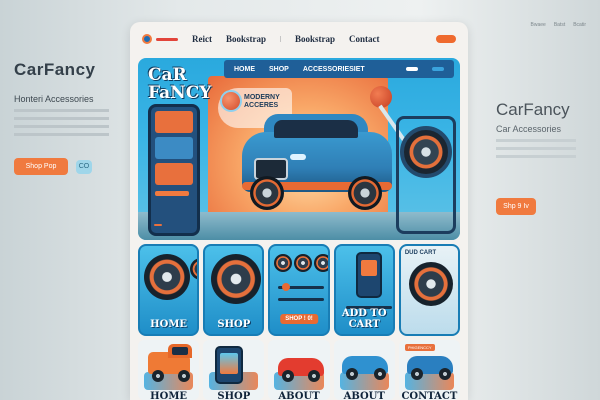  I want to click on card-sliders: SHOP ! 0!, so click(299, 290).